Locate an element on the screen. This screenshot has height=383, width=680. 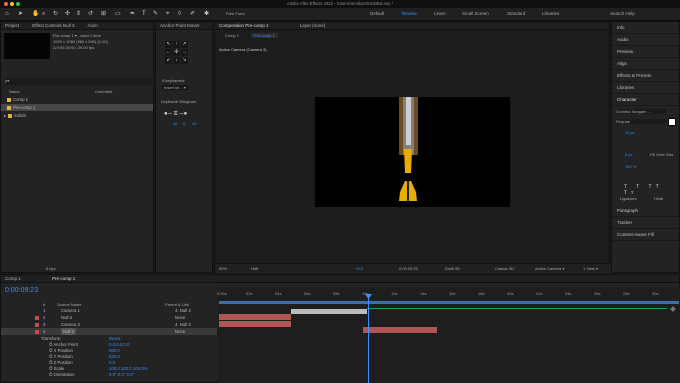
layer-row: 3 Camera 3 4. Null 3 is located at coordinates (109, 324).